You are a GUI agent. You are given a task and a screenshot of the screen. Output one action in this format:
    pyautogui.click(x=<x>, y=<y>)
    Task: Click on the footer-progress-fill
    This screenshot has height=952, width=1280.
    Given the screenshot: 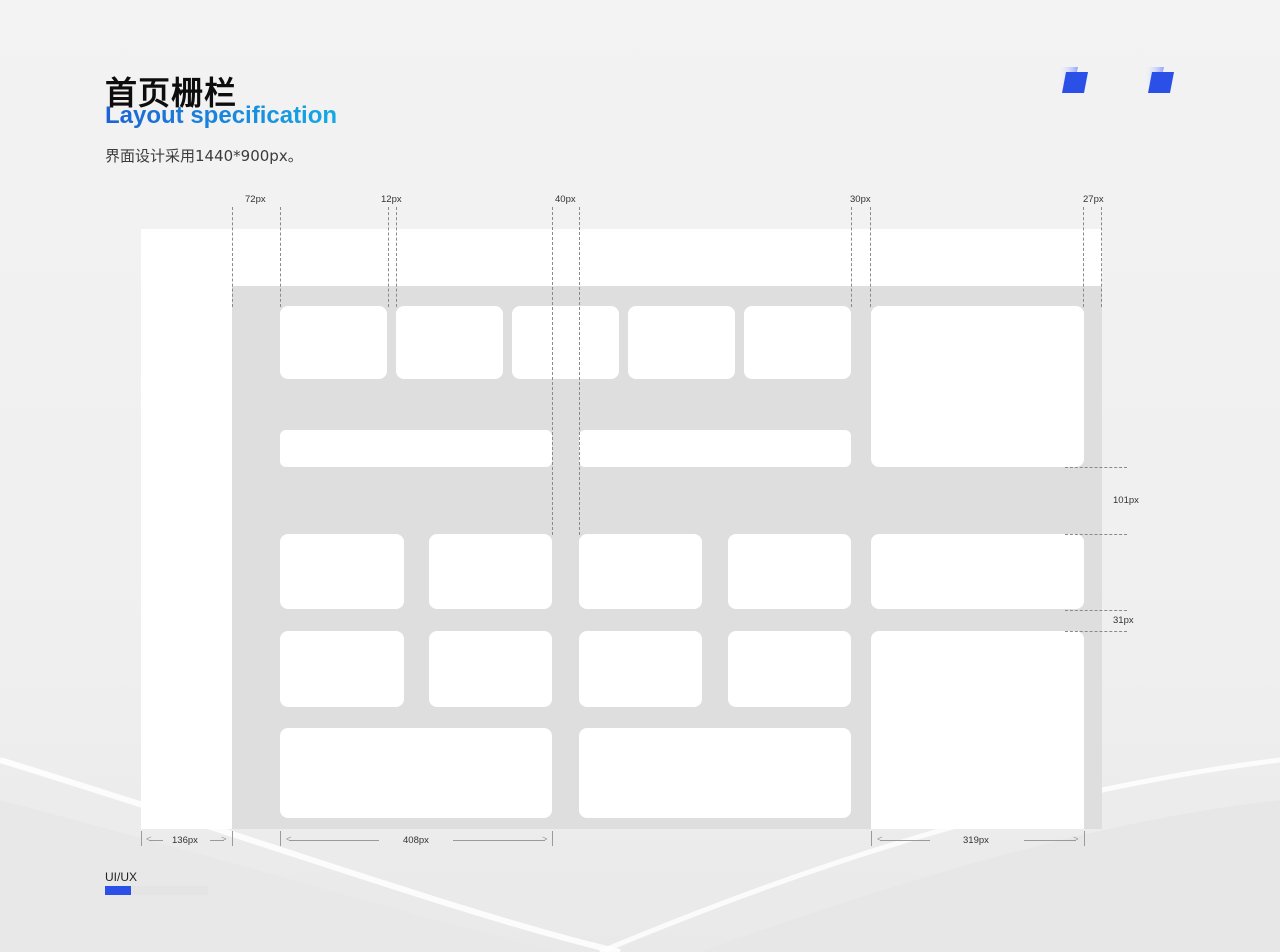 What is the action you would take?
    pyautogui.click(x=118, y=890)
    